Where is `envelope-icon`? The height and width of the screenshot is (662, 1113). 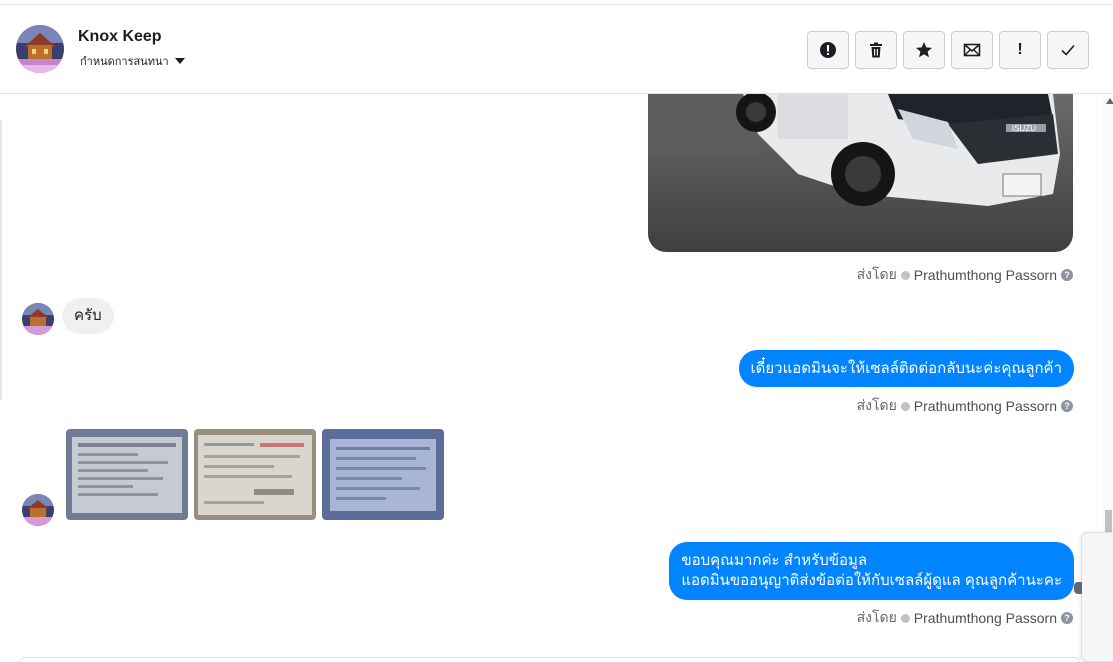
envelope-icon is located at coordinates (972, 50).